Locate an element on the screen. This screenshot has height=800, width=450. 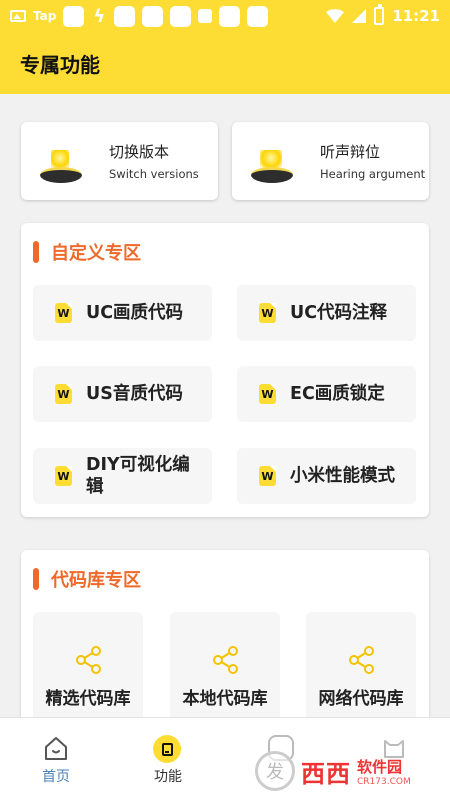
features-icon is located at coordinates (167, 749).